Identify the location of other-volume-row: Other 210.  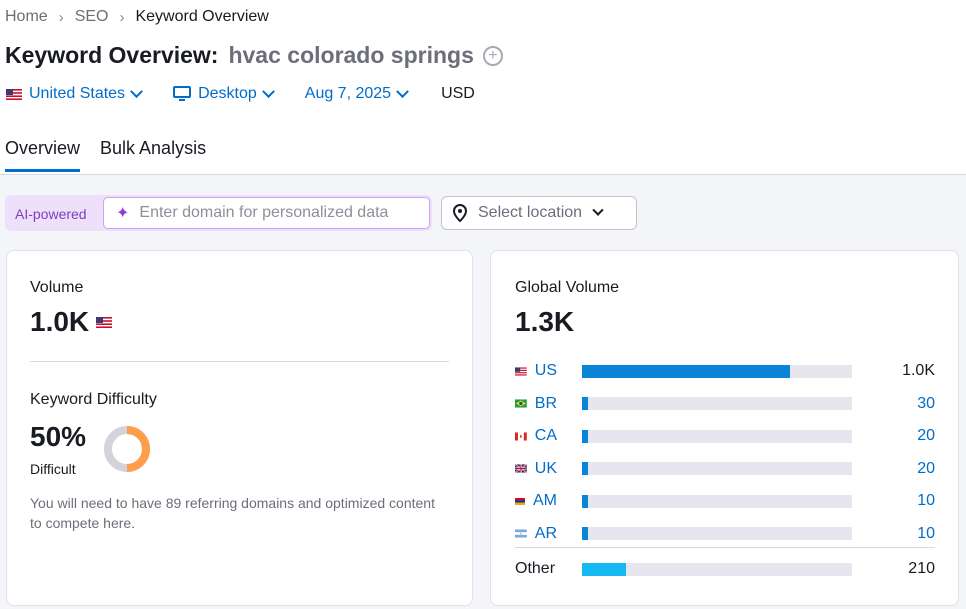
(725, 569).